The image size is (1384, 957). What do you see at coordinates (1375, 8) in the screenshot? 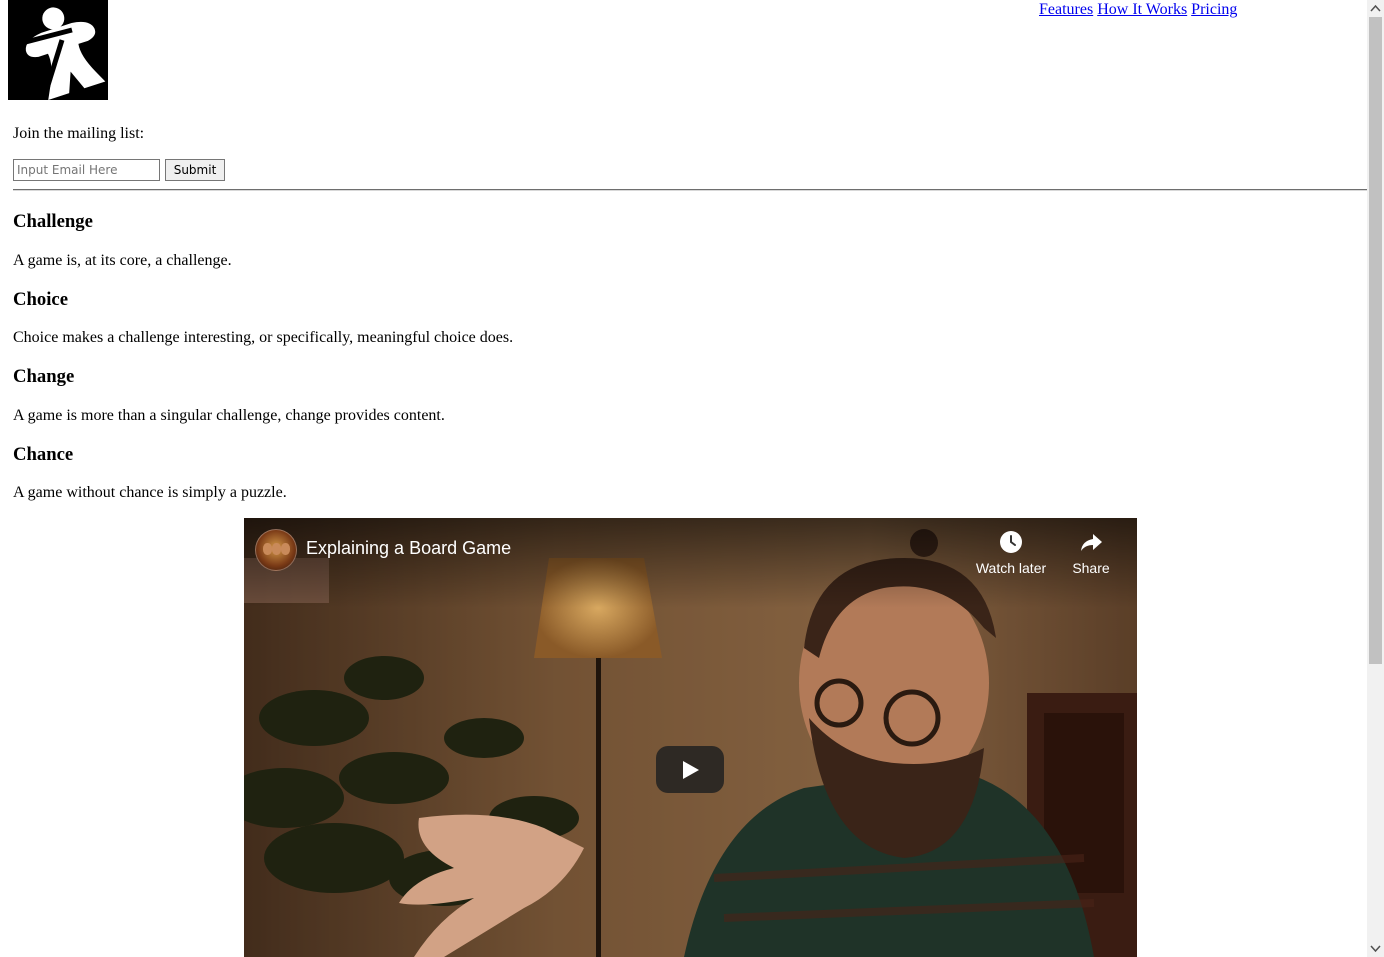
I see `scroll-up-arrow-icon` at bounding box center [1375, 8].